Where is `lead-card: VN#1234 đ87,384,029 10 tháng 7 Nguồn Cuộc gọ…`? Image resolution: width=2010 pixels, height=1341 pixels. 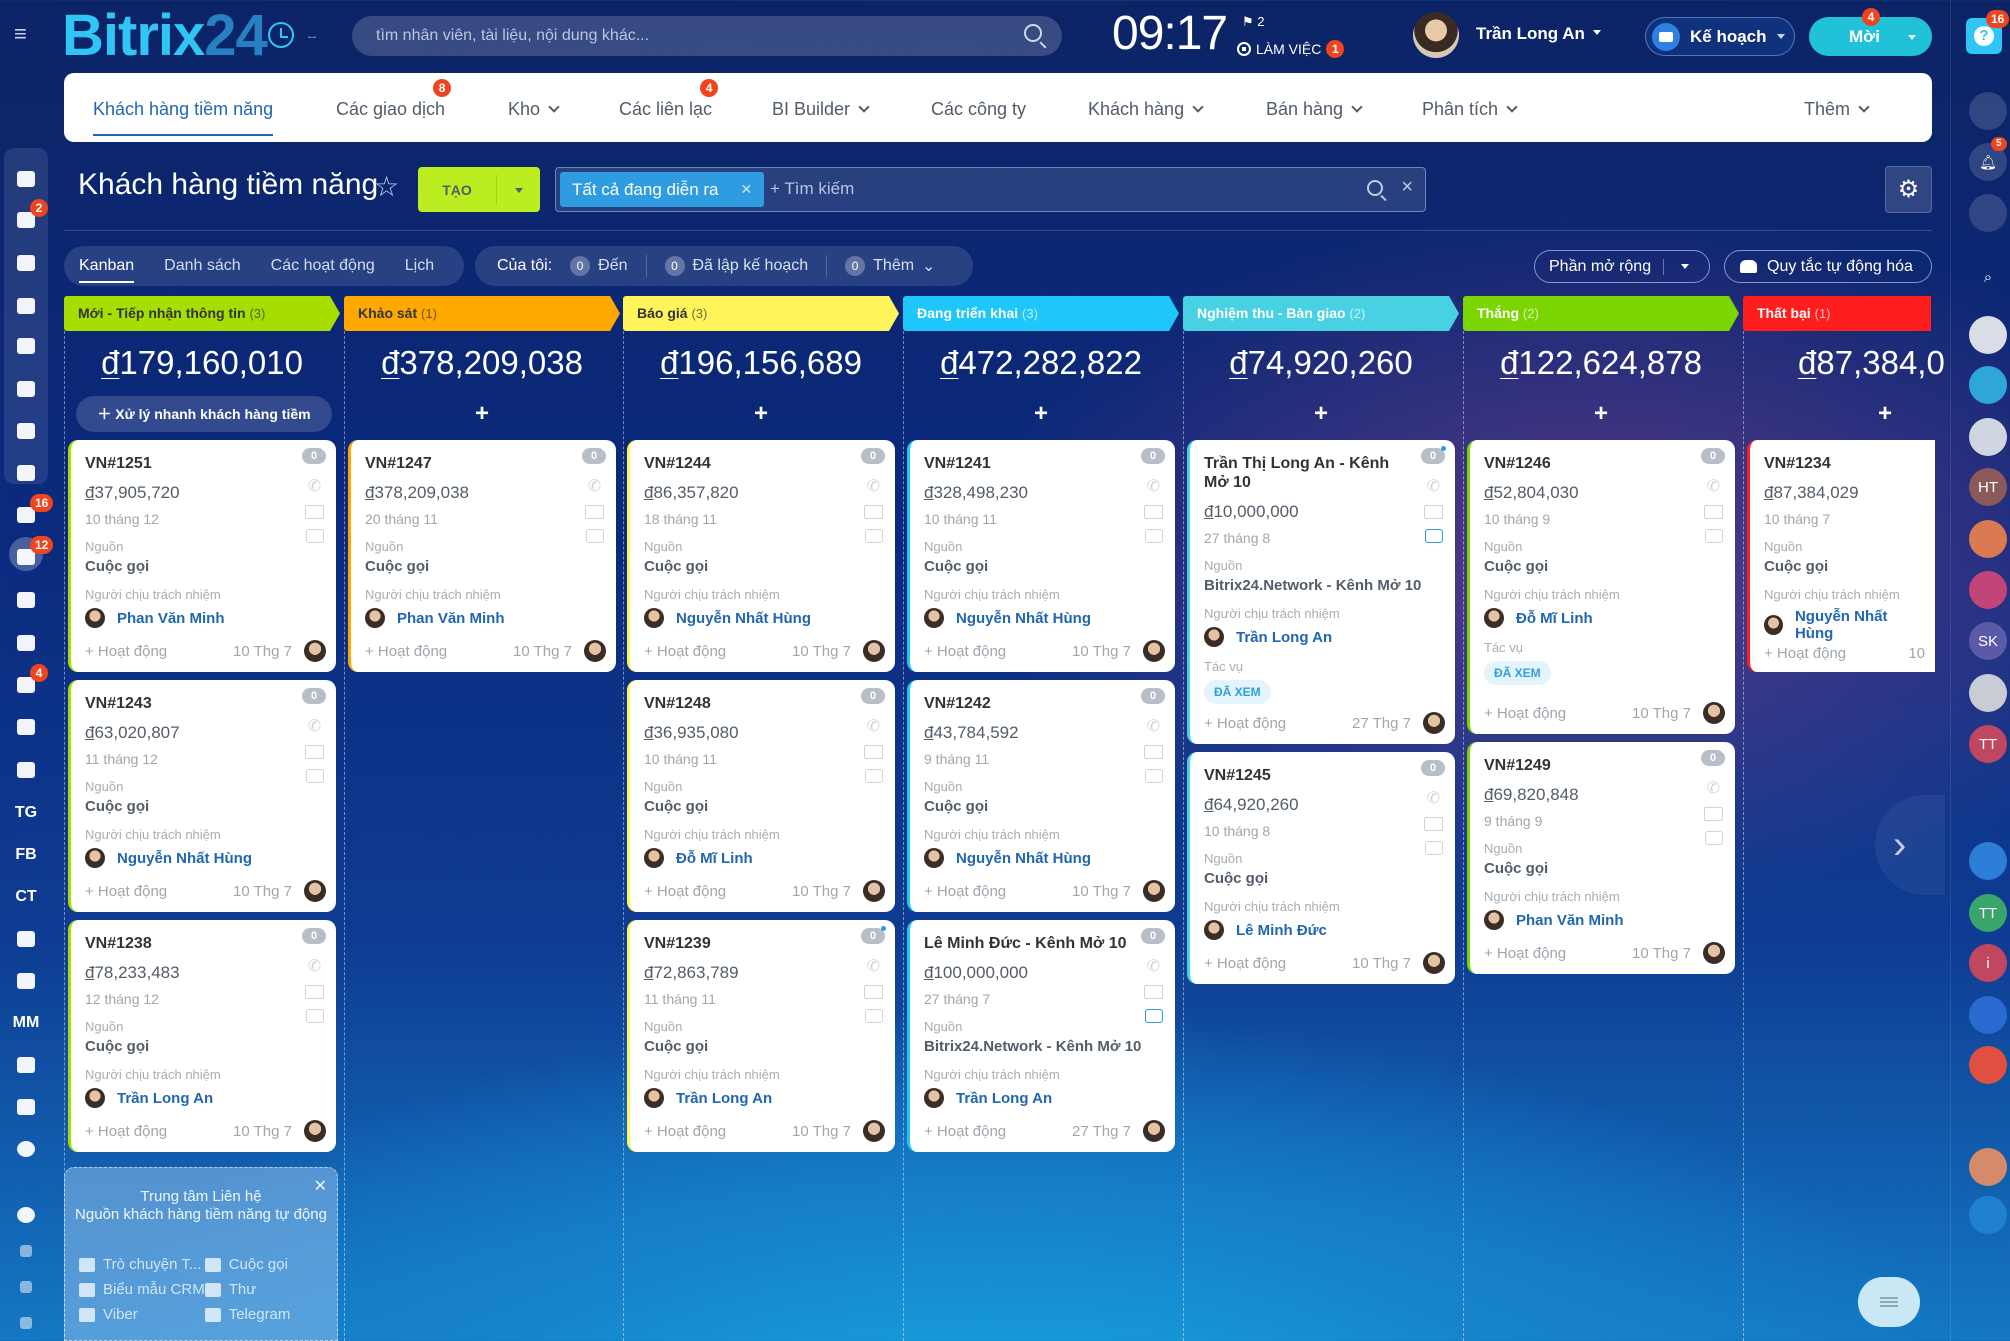 lead-card: VN#1234 đ87,384,029 10 tháng 7 Nguồn Cuộc gọ… is located at coordinates (1841, 556).